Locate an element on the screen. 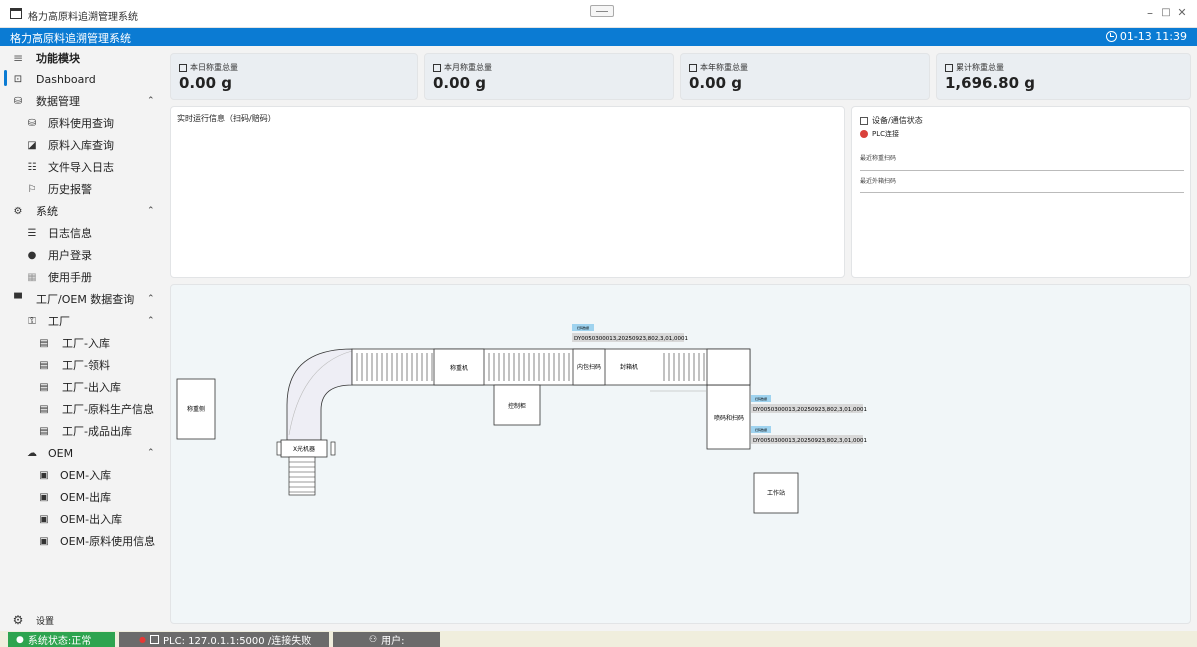  log-icon: ☷ is located at coordinates (32, 167).